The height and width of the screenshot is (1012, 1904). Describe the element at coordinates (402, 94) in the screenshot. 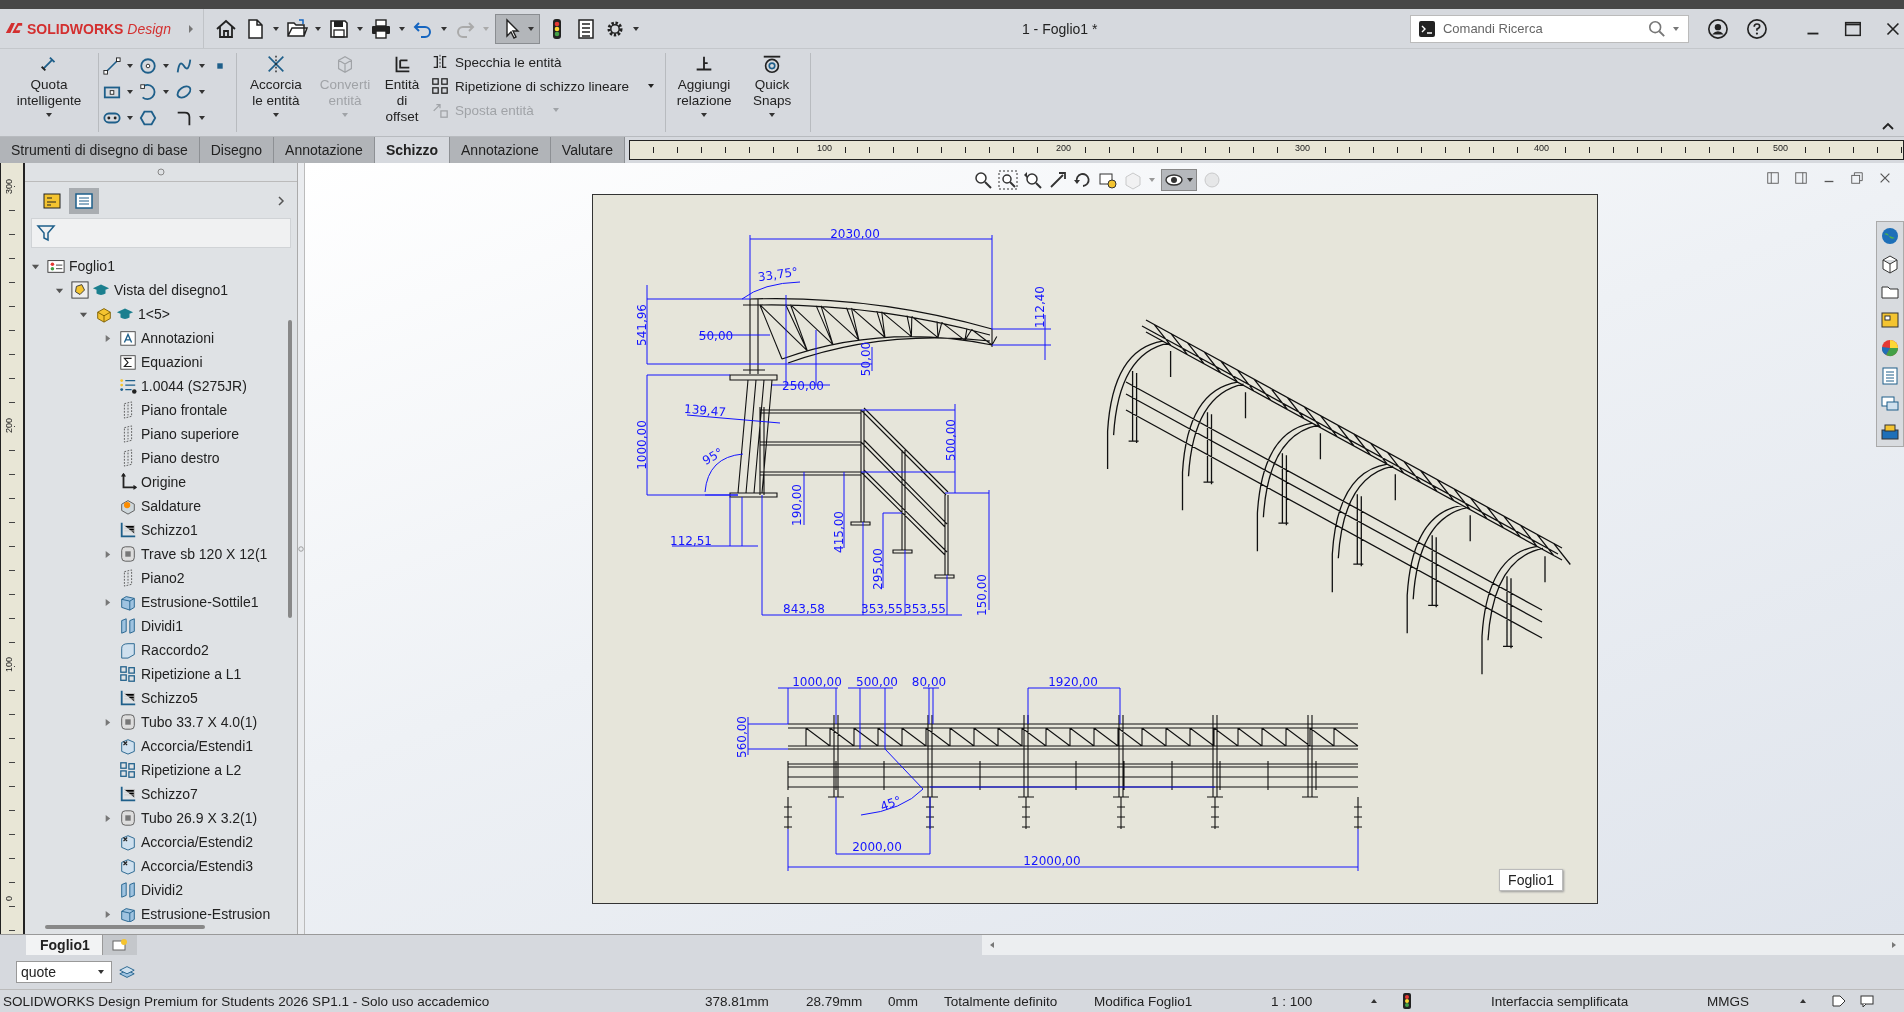

I see `offset-entities-button: Entità di offset` at that location.